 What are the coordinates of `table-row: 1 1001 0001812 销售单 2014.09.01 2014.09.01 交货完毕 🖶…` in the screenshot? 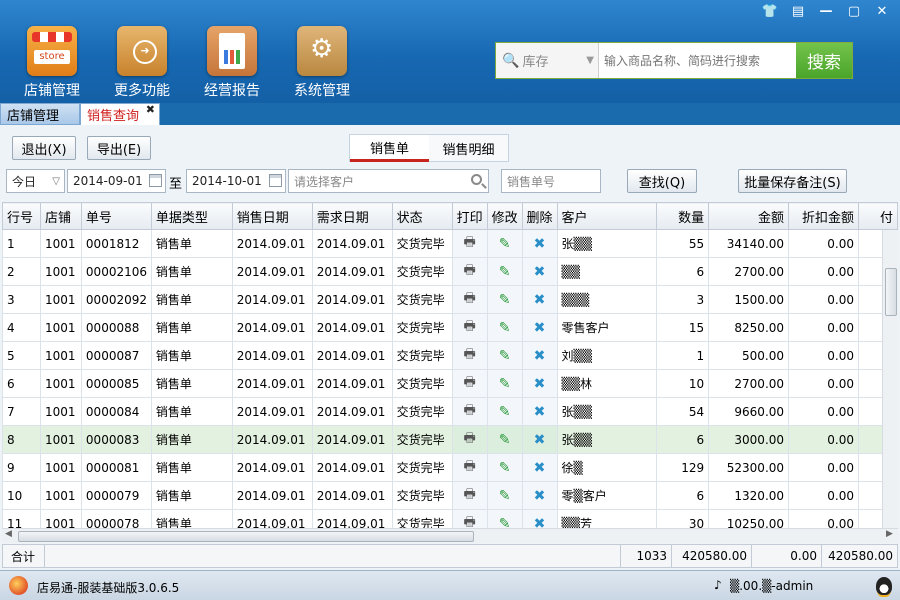 It's located at (450, 243).